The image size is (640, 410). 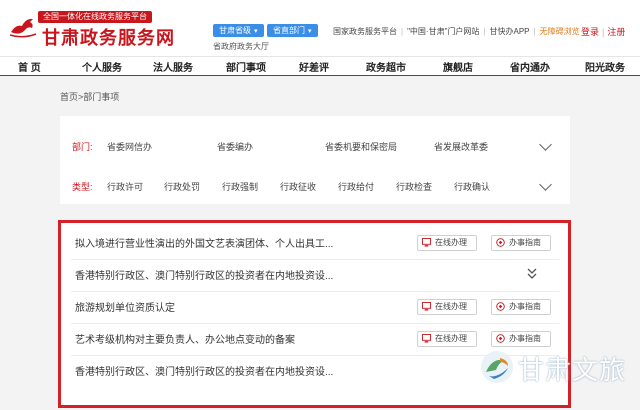 I want to click on top-links: 国家政务服务平台 | "中国·甘肃"门户网站 | 甘快办APP | 无障碍浏览, so click(x=456, y=31).